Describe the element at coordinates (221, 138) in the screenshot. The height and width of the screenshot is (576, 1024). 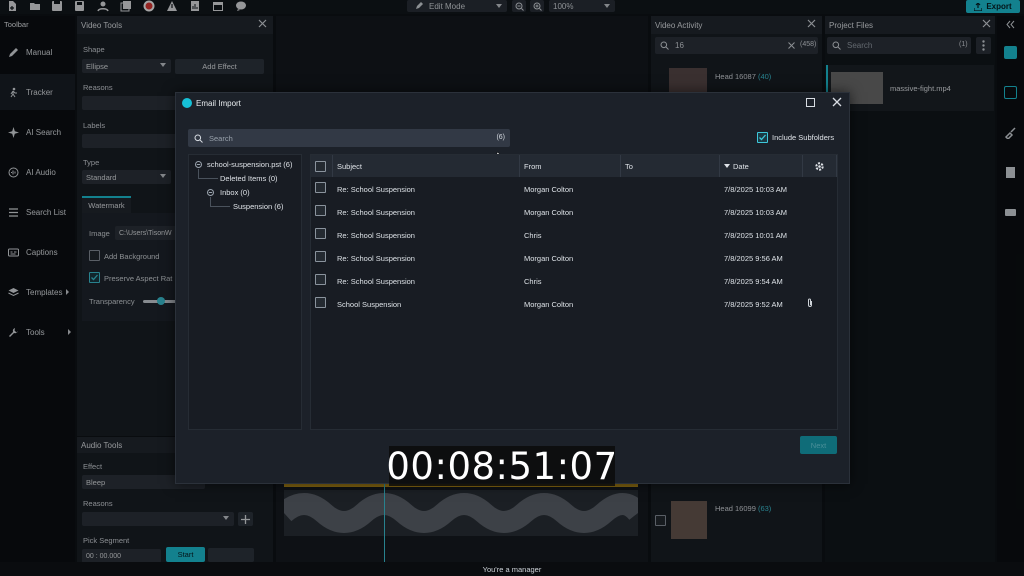
I see `search-placeholder: Search` at that location.